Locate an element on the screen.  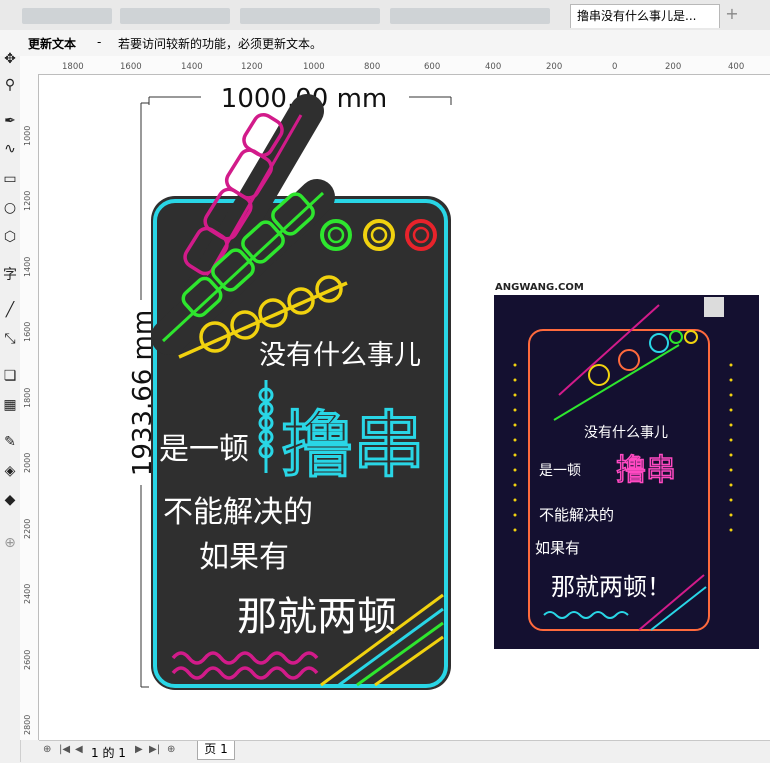
reference-line-1: 没有什么事儿 is located at coordinates (626, 433).